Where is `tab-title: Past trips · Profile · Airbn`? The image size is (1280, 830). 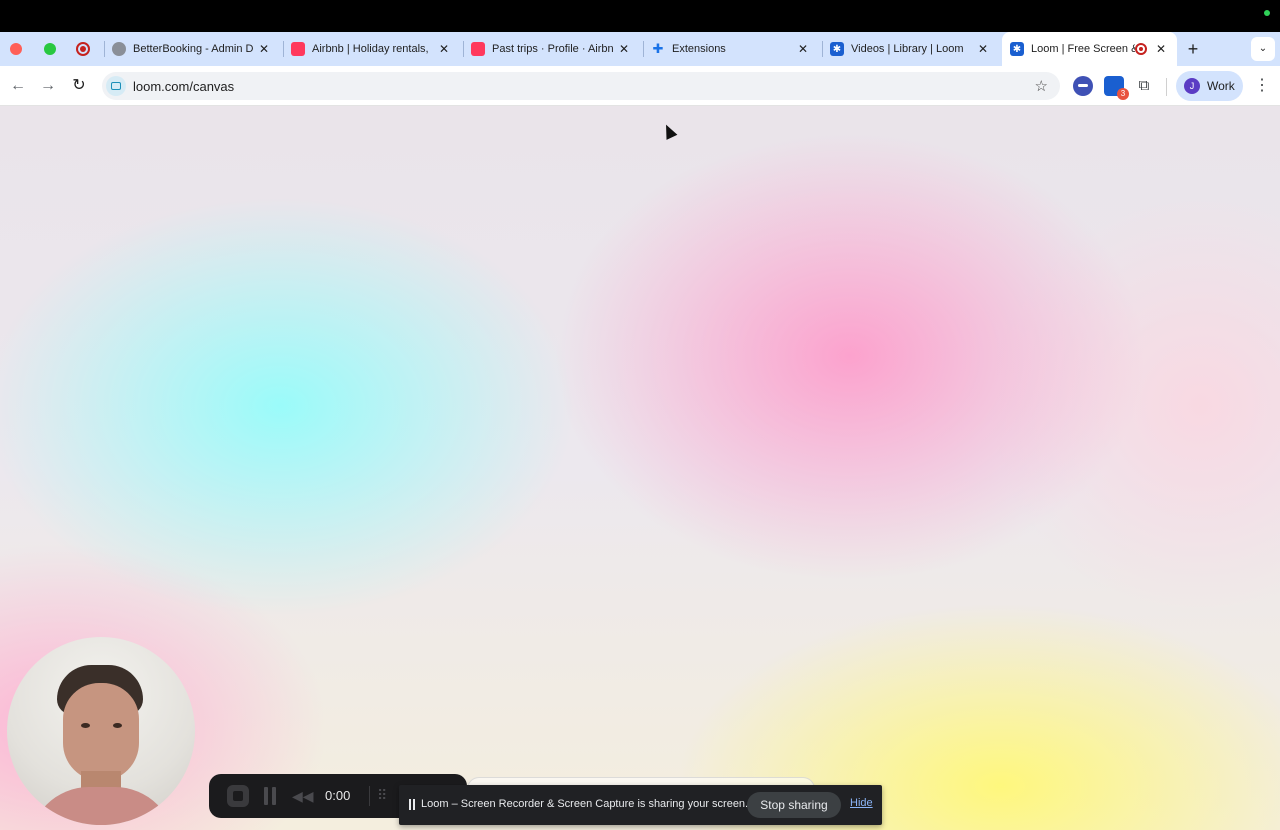 tab-title: Past trips · Profile · Airbn is located at coordinates (553, 49).